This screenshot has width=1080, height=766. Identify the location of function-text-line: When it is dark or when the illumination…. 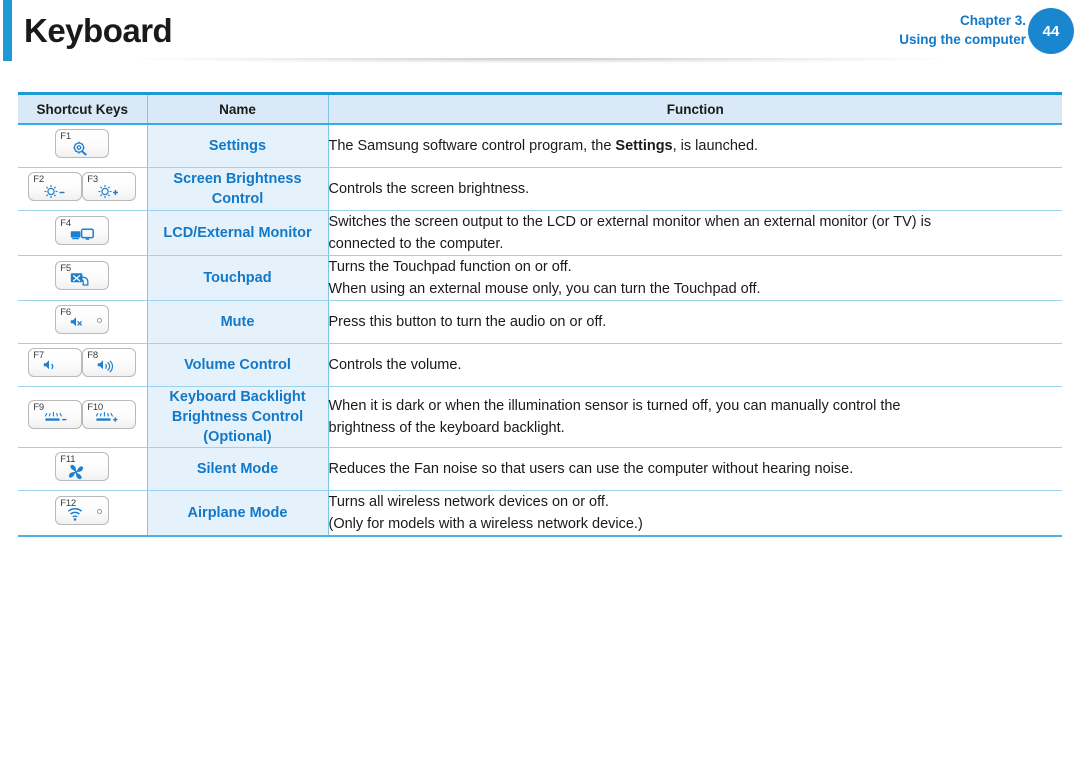
(696, 406).